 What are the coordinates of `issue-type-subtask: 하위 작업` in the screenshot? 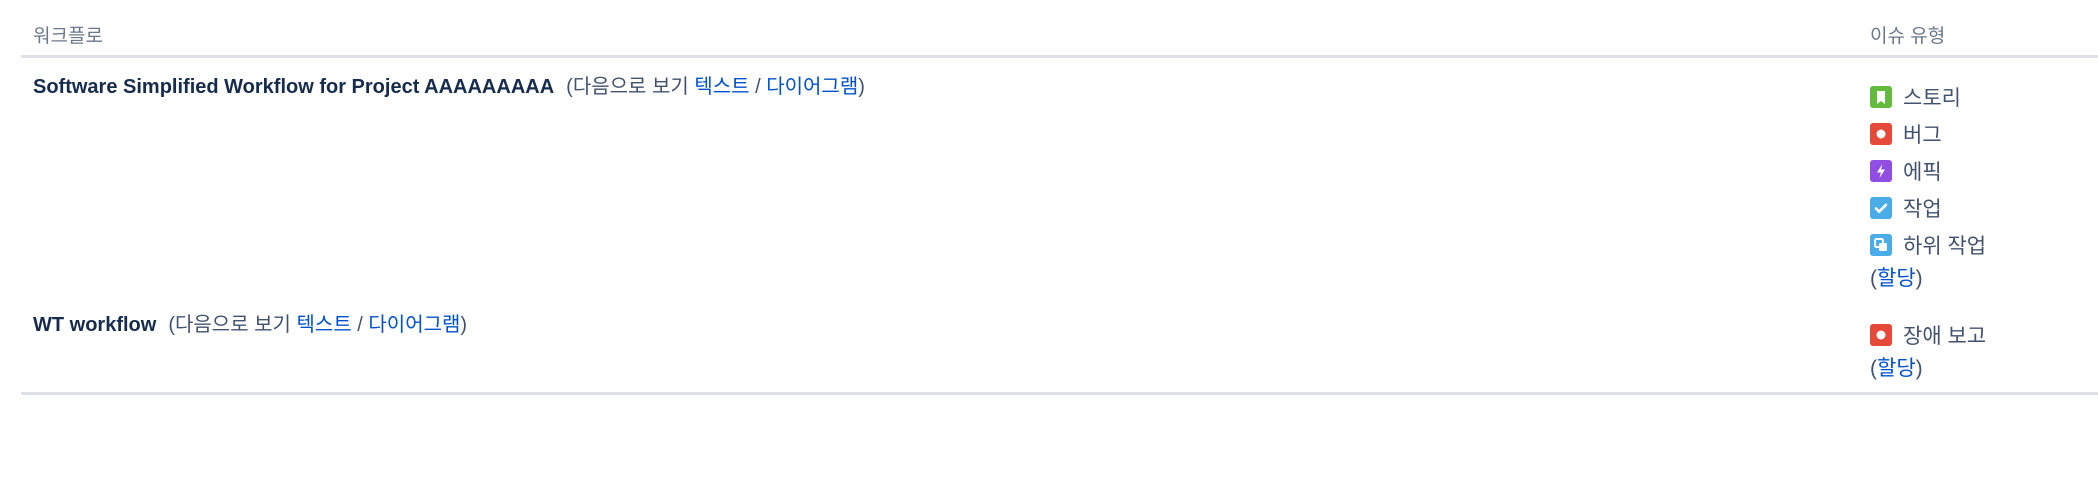 It's located at (1928, 244).